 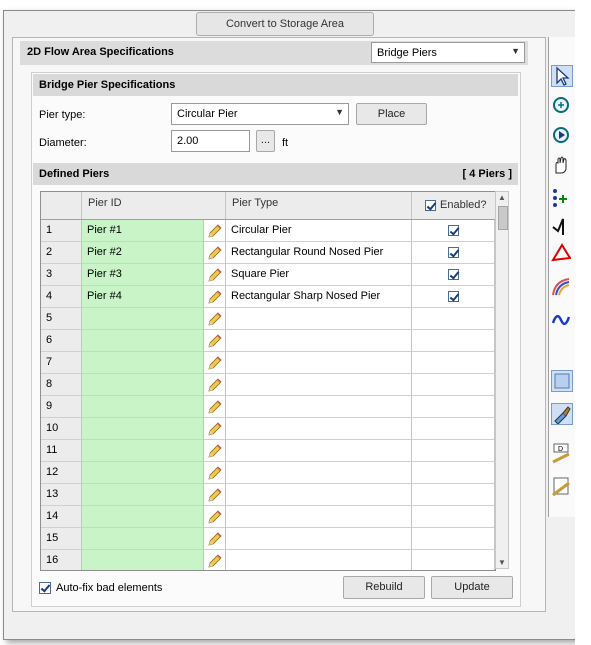 I want to click on layer-select-icon, so click(x=562, y=381).